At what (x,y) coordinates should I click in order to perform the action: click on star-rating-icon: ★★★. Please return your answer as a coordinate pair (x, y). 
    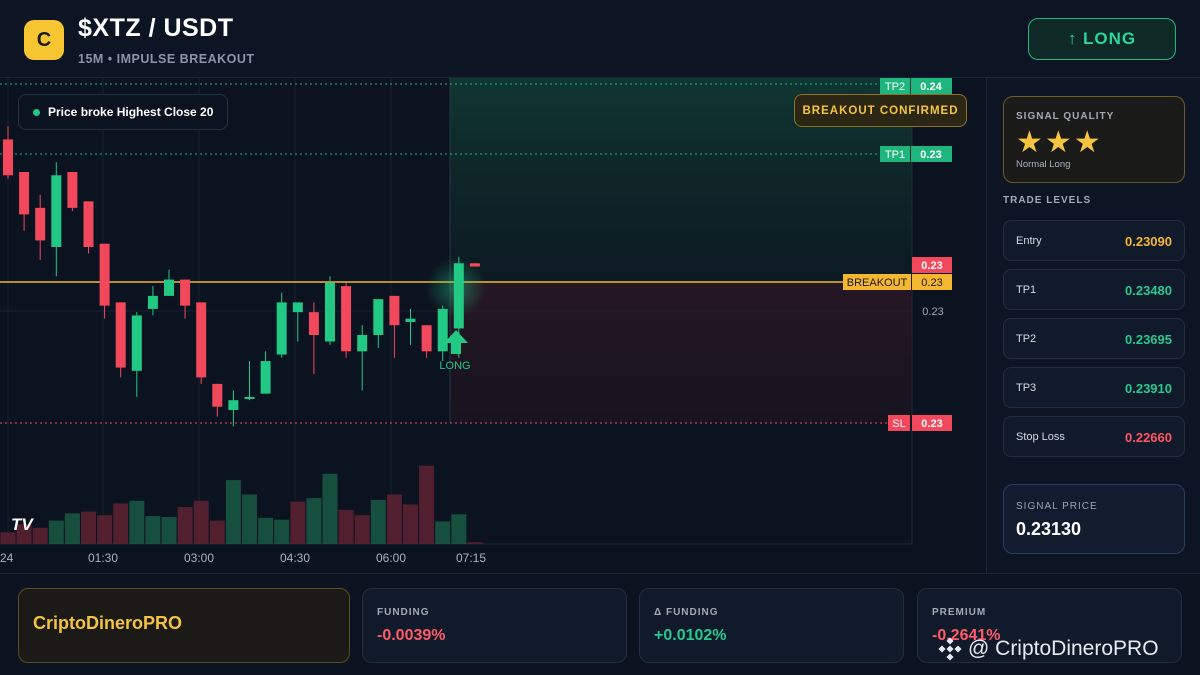
    Looking at the image, I should click on (1059, 142).